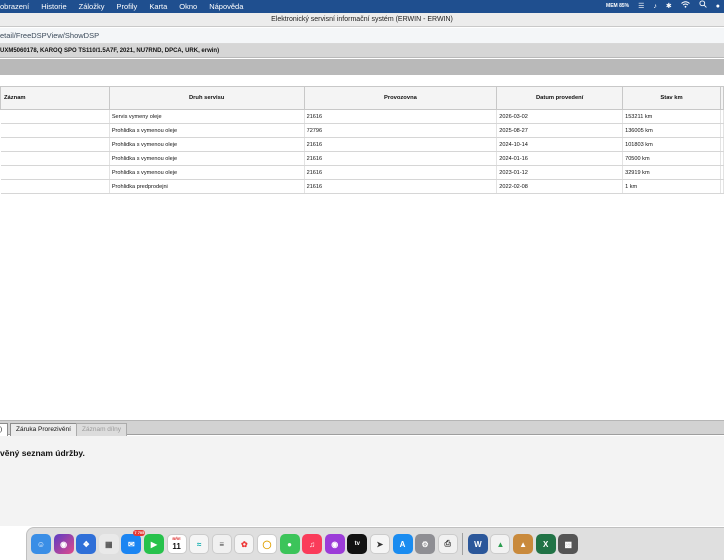  Describe the element at coordinates (400, 98) in the screenshot. I see `column-header-provozovna: Provozovna` at that location.